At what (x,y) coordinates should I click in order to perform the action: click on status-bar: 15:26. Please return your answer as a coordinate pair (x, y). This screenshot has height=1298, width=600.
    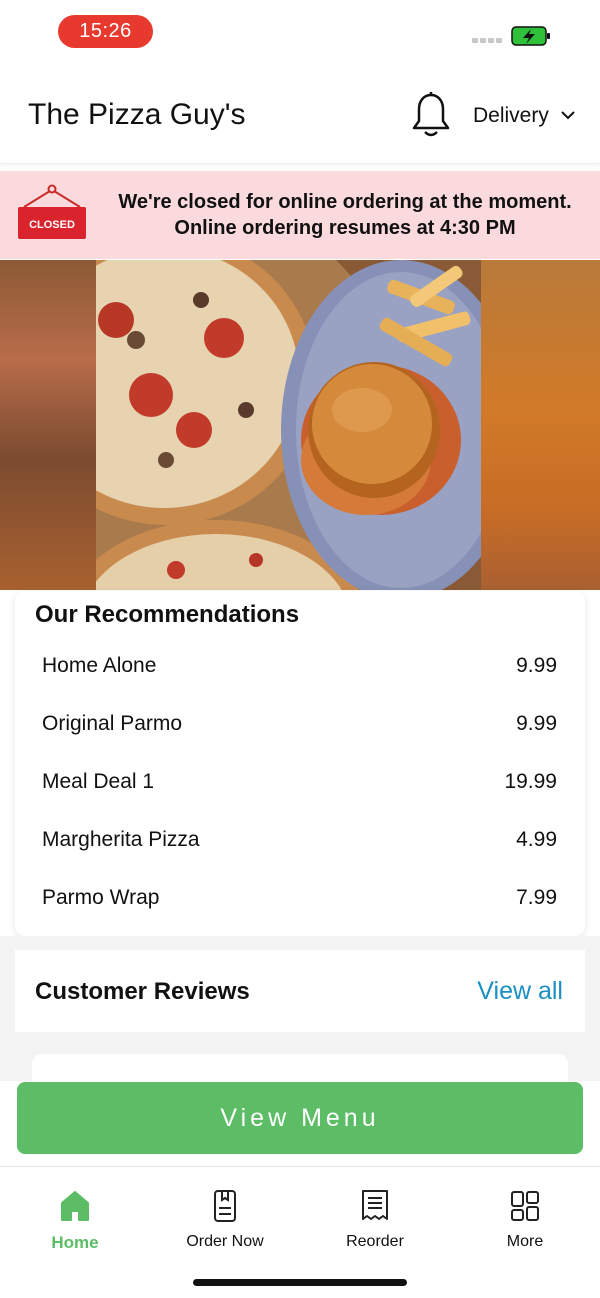
    Looking at the image, I should click on (300, 32).